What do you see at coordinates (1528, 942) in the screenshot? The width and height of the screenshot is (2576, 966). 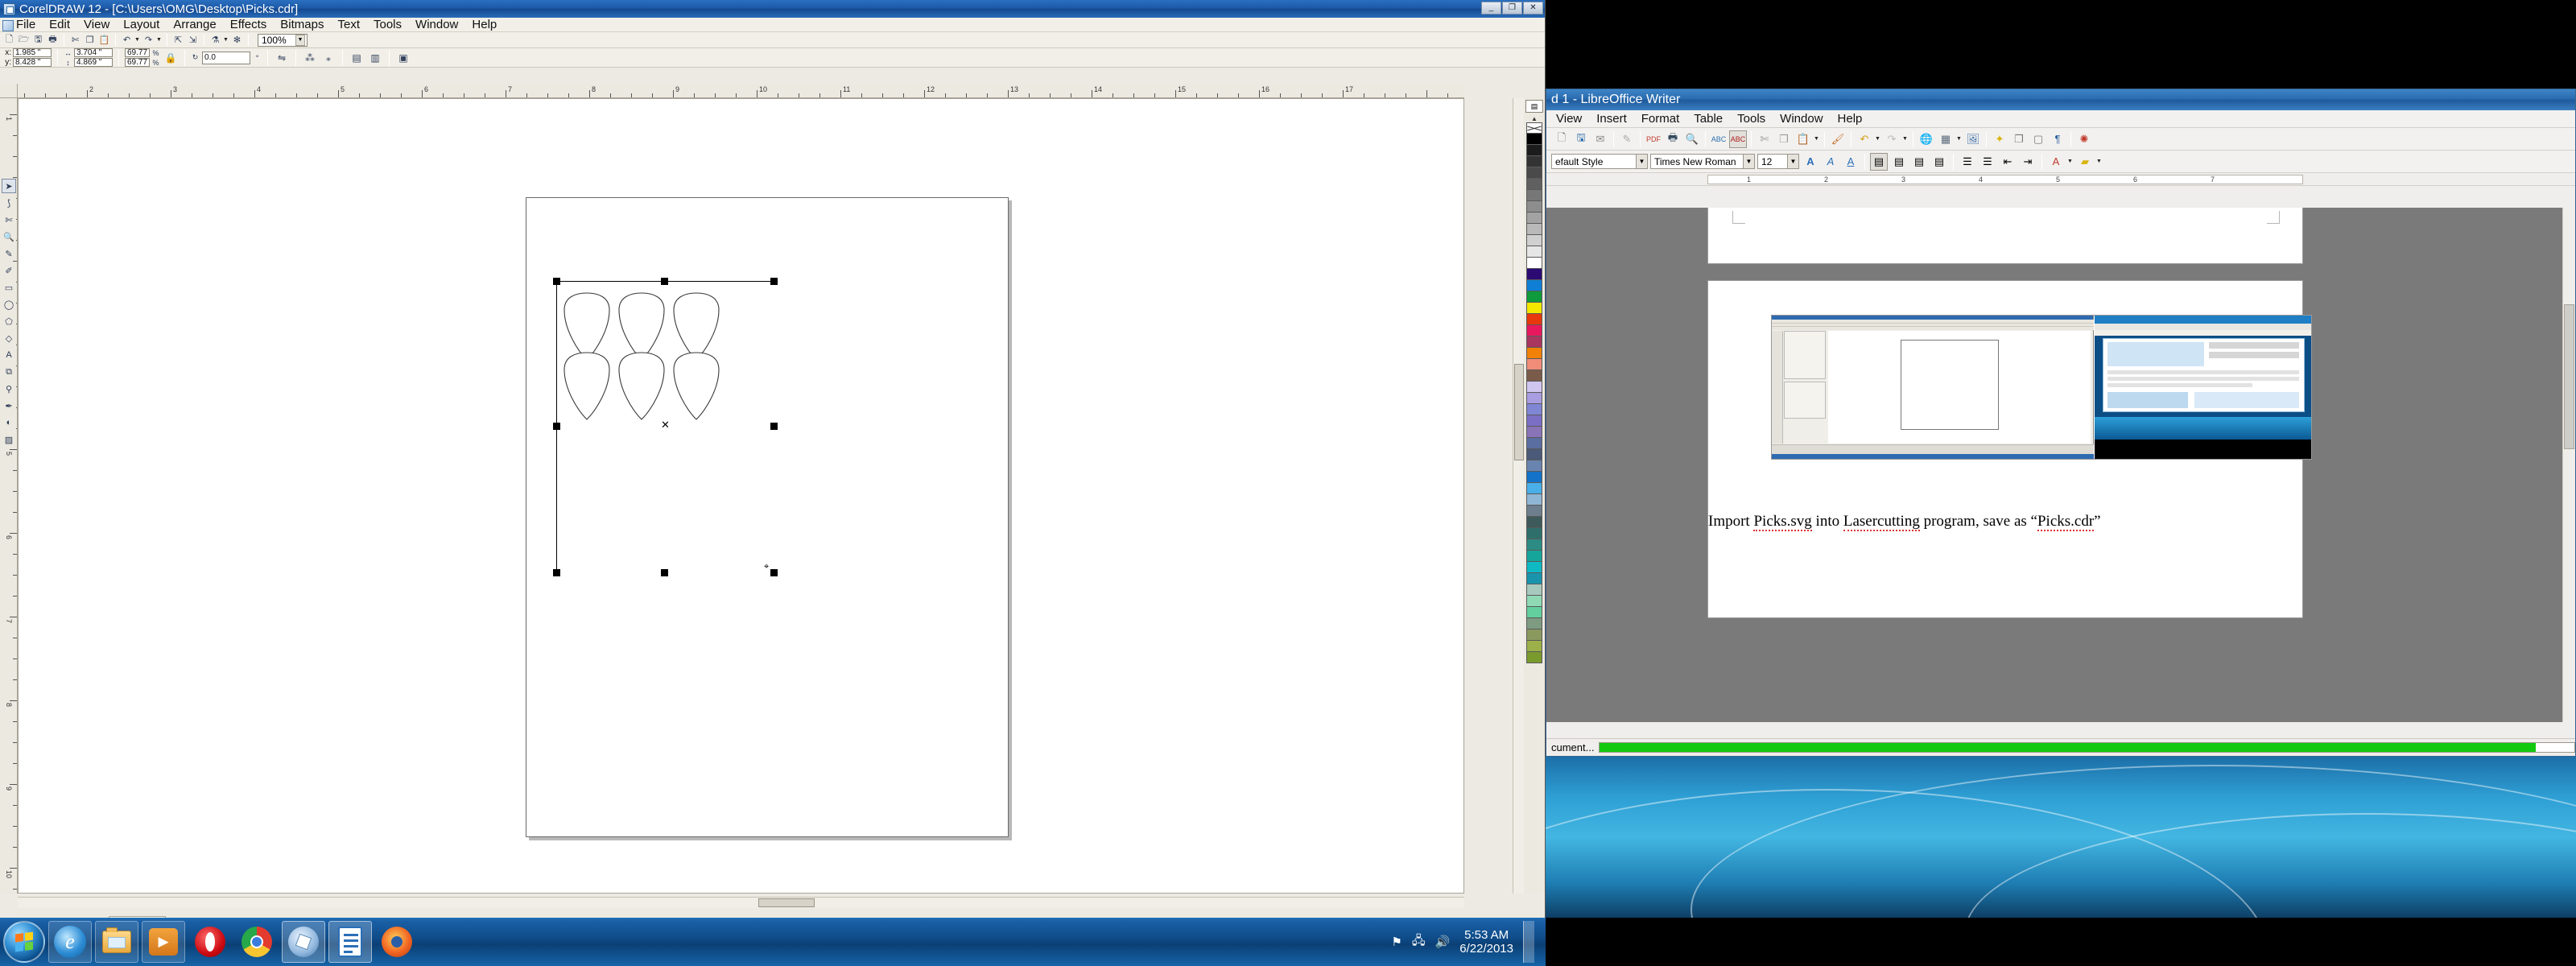 I see `show-desktop-button` at bounding box center [1528, 942].